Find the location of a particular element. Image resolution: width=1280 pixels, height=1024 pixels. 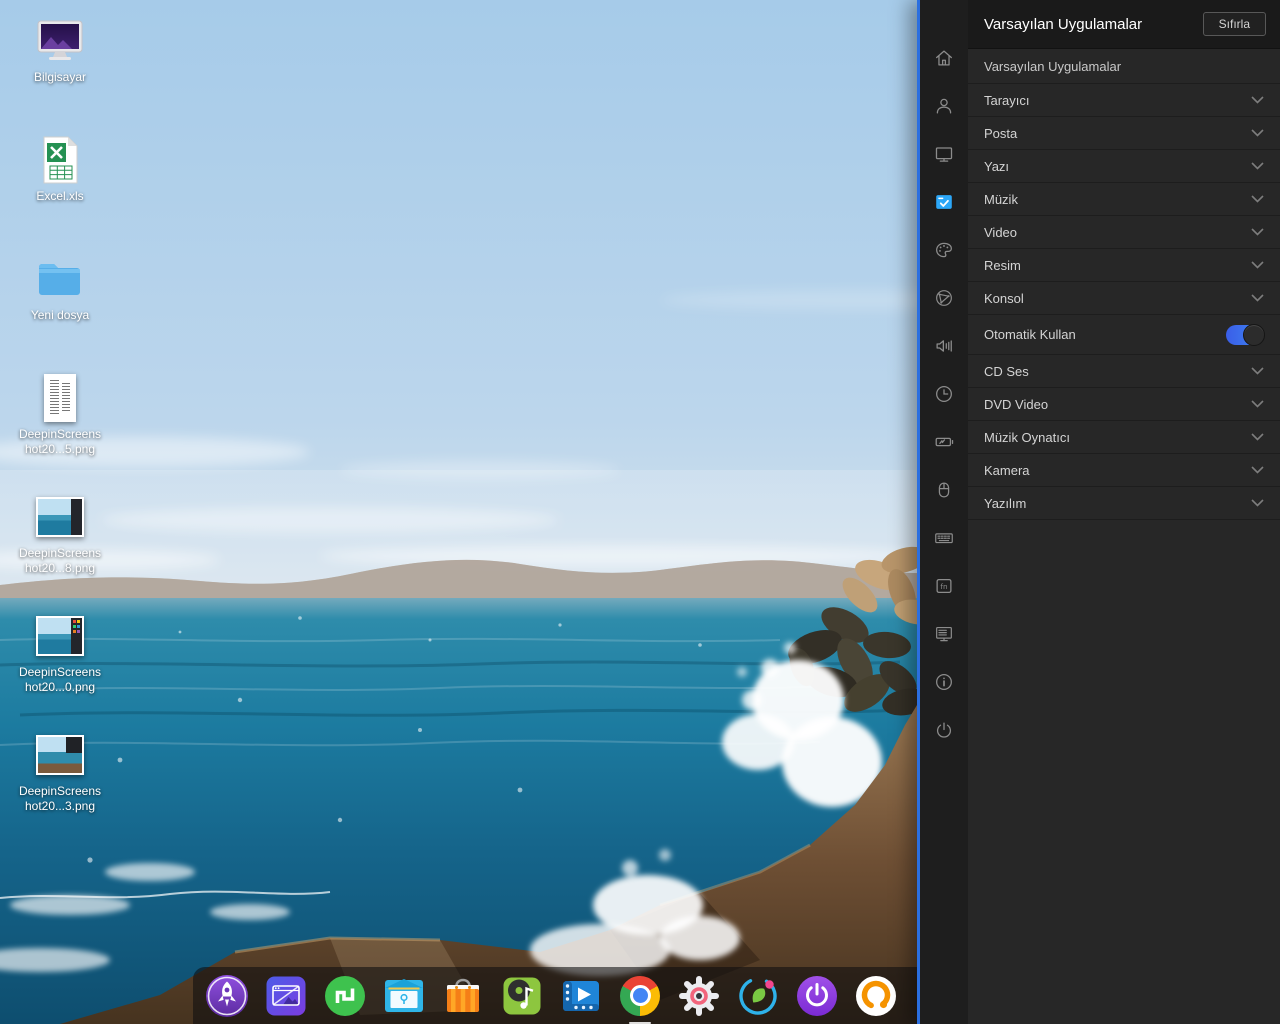

home-icon is located at coordinates (944, 58).